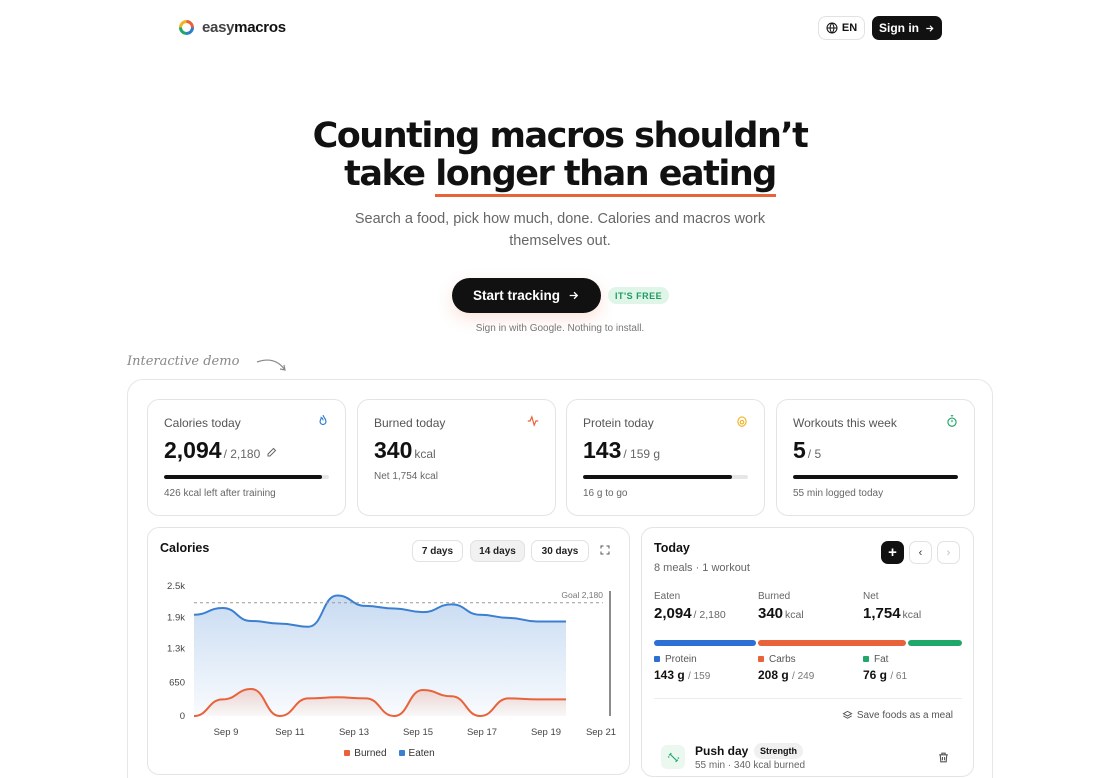 This screenshot has width=1120, height=778. What do you see at coordinates (177, 682) in the screenshot?
I see `y-tick-label: 650` at bounding box center [177, 682].